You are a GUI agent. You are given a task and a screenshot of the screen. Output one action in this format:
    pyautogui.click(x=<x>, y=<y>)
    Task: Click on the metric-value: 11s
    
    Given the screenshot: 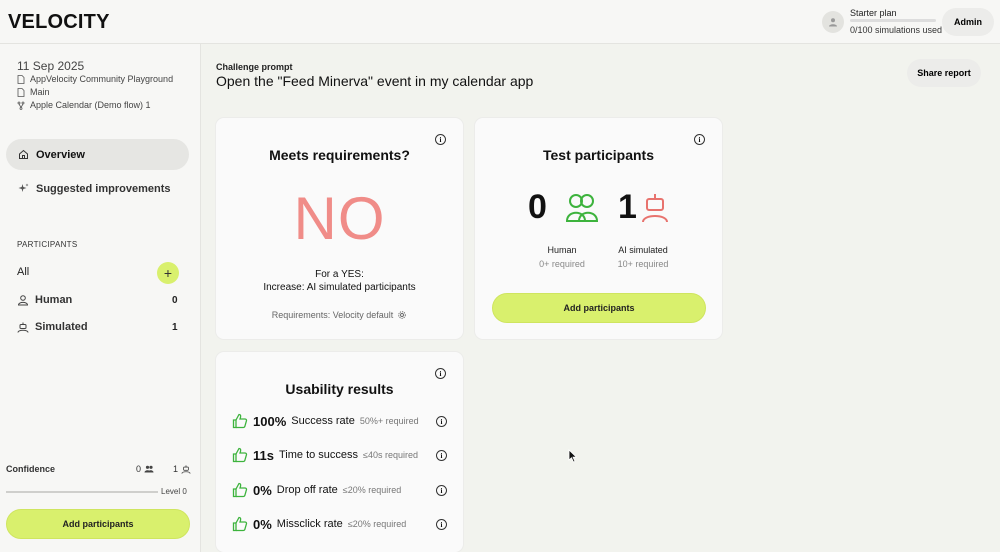 What is the action you would take?
    pyautogui.click(x=263, y=455)
    